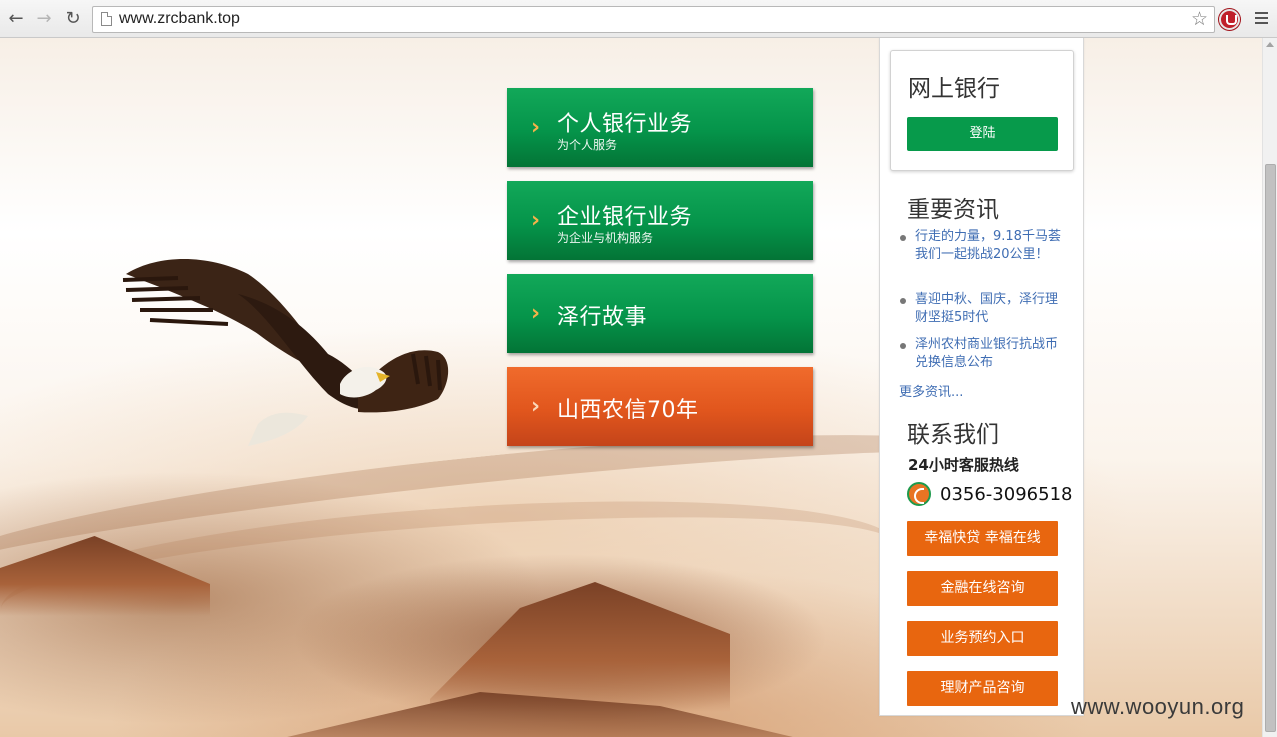 Image resolution: width=1277 pixels, height=737 pixels. What do you see at coordinates (285, 352) in the screenshot?
I see `eagle-illustration` at bounding box center [285, 352].